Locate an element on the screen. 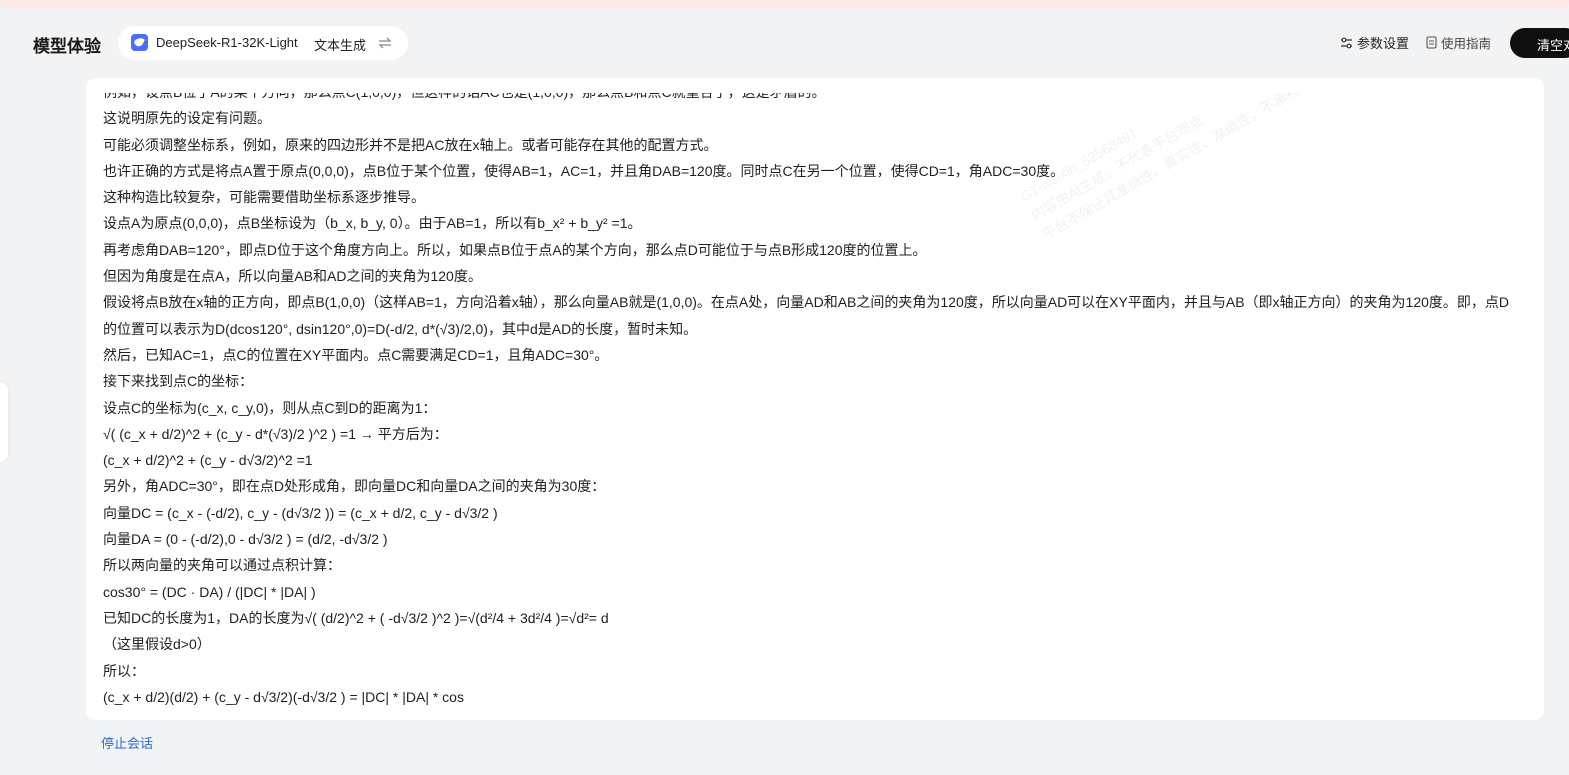 The height and width of the screenshot is (775, 1569). response-line: cos30° = (DC · DA) / (|DC| * |DA| ) is located at coordinates (209, 591).